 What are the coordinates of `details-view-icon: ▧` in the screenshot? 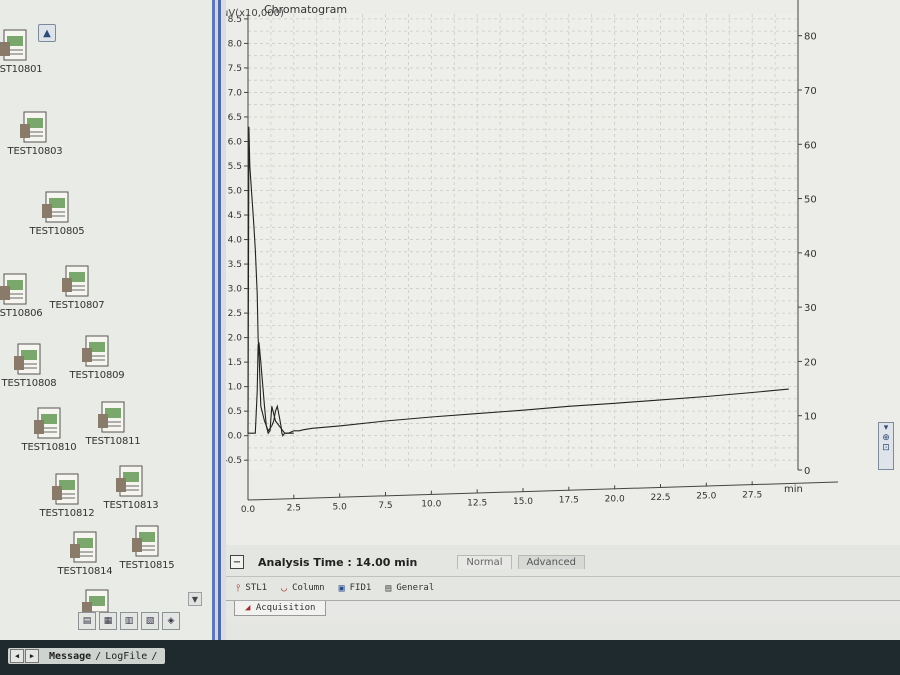 It's located at (150, 621).